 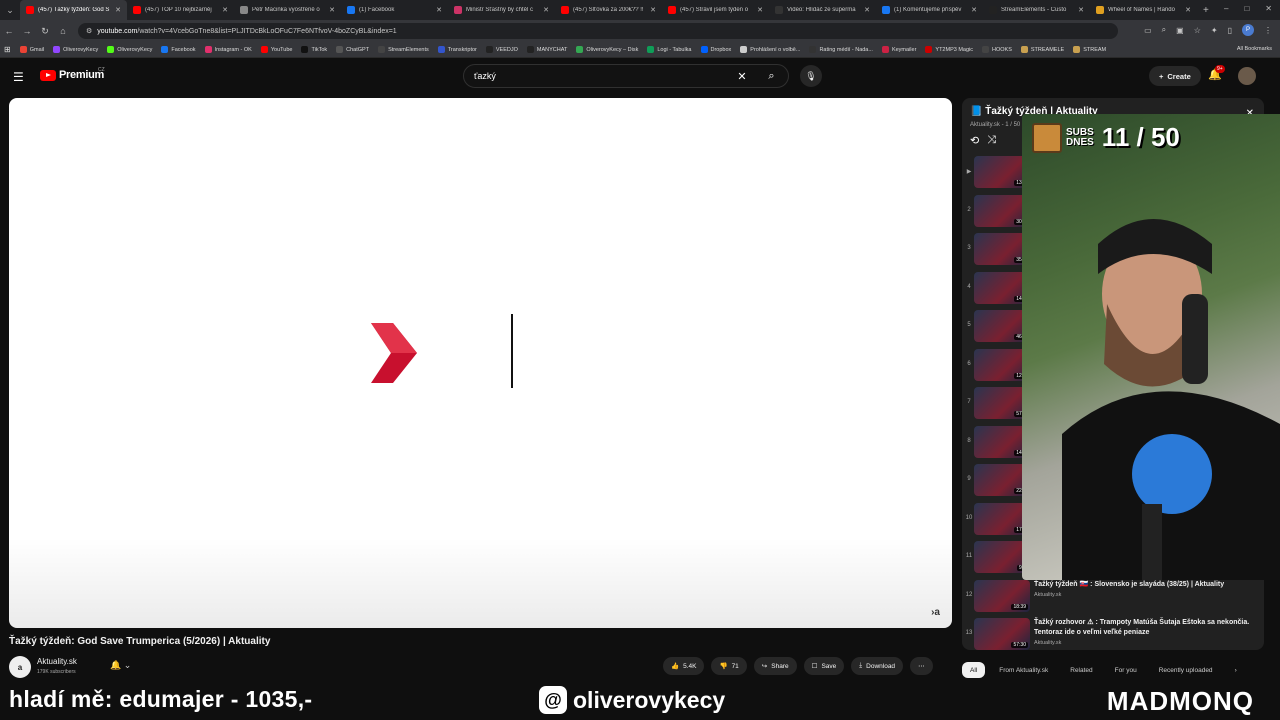 What do you see at coordinates (607, 49) in the screenshot?
I see `bookmark-item: OliverovyKecy – Disk` at bounding box center [607, 49].